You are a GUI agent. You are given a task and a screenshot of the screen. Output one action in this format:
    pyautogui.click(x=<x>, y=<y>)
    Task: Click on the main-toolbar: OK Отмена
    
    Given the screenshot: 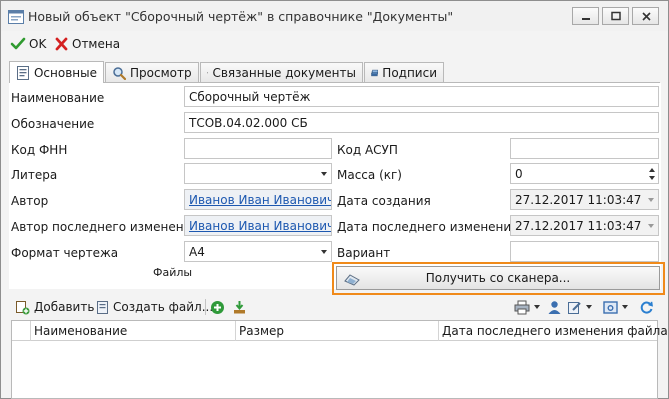 What is the action you would take?
    pyautogui.click(x=334, y=44)
    